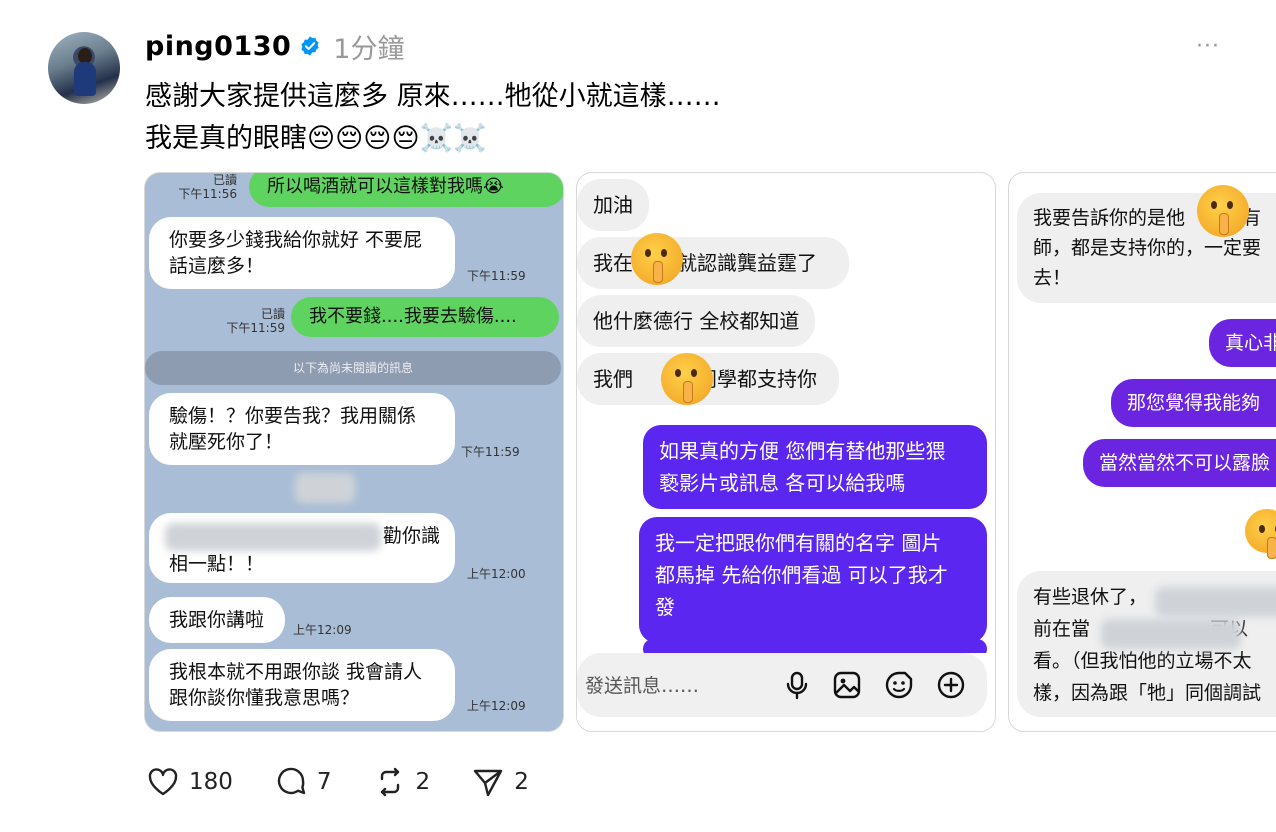  I want to click on read-receipt: 已讀 下午11:59, so click(255, 321).